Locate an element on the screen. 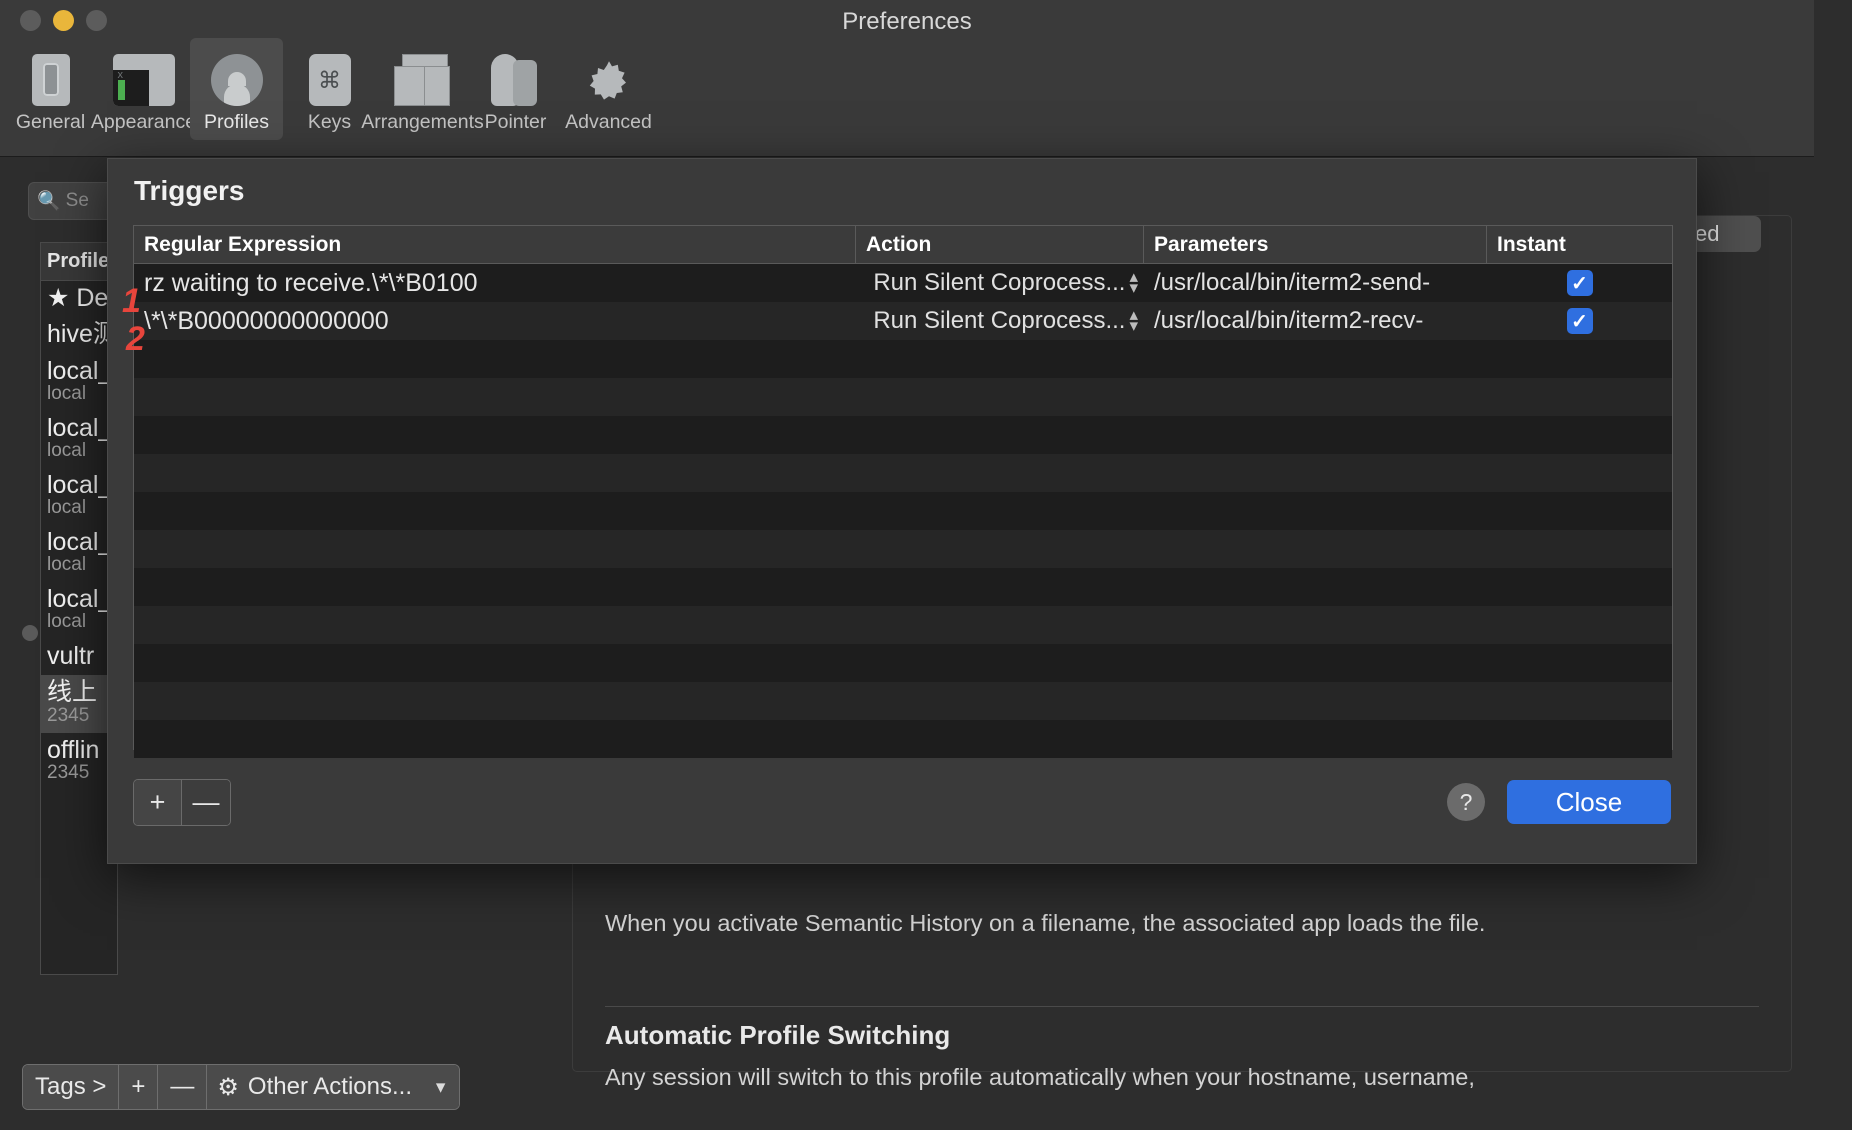 The width and height of the screenshot is (1852, 1130). tab-appearance-label: Appearance is located at coordinates (143, 122).